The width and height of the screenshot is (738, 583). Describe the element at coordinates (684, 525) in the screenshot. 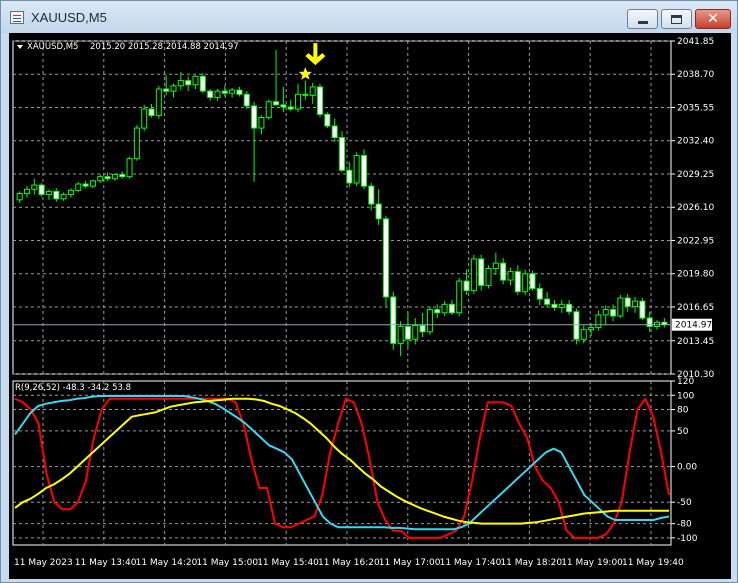

I see `indicator-axis-label: -80` at that location.